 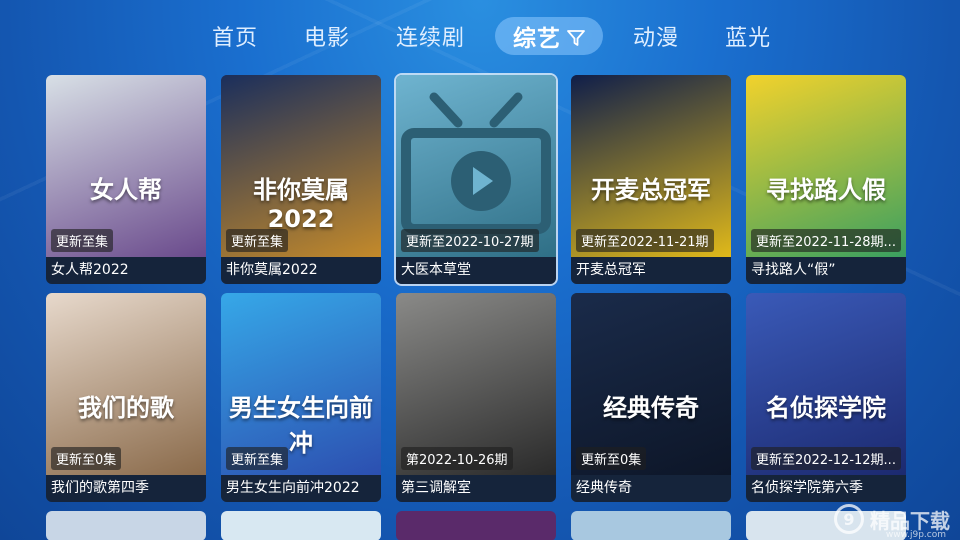 I want to click on media-card: 开麦总冠军 更新至2022-11-21期 开麦总冠军, so click(x=651, y=179).